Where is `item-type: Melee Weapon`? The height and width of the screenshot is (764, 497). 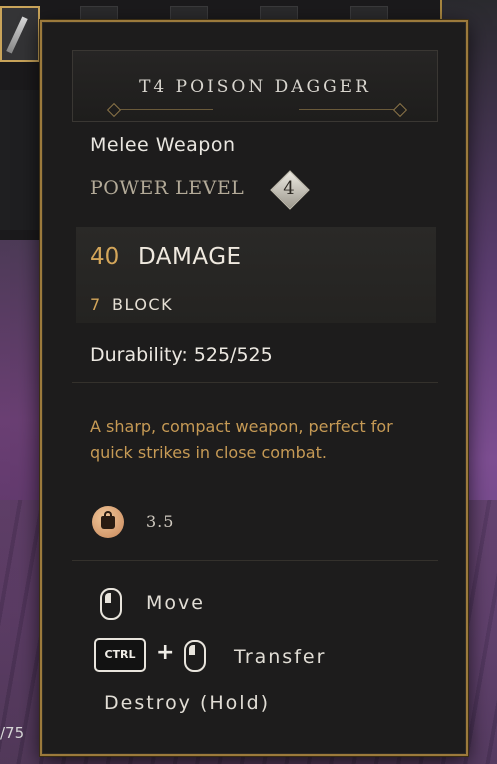
item-type: Melee Weapon is located at coordinates (163, 145).